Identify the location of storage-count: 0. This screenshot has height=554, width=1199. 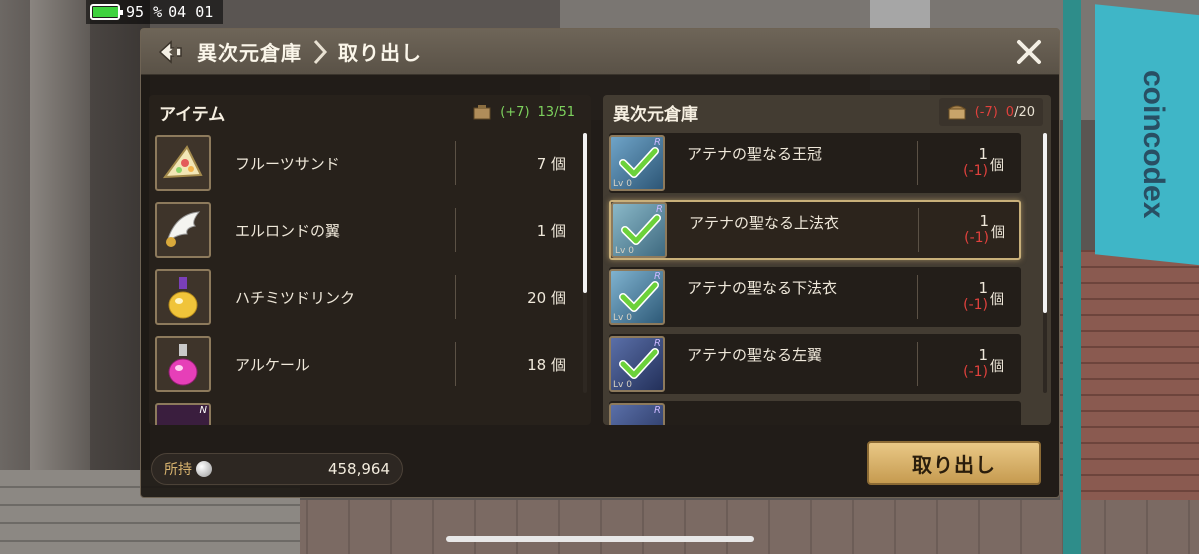
(1010, 112).